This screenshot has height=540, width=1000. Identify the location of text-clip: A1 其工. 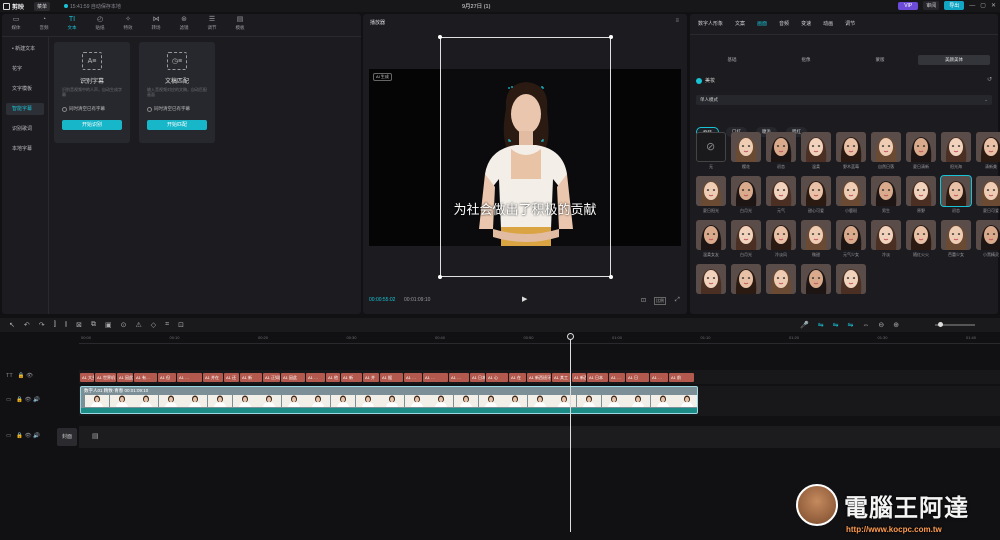
(561, 377).